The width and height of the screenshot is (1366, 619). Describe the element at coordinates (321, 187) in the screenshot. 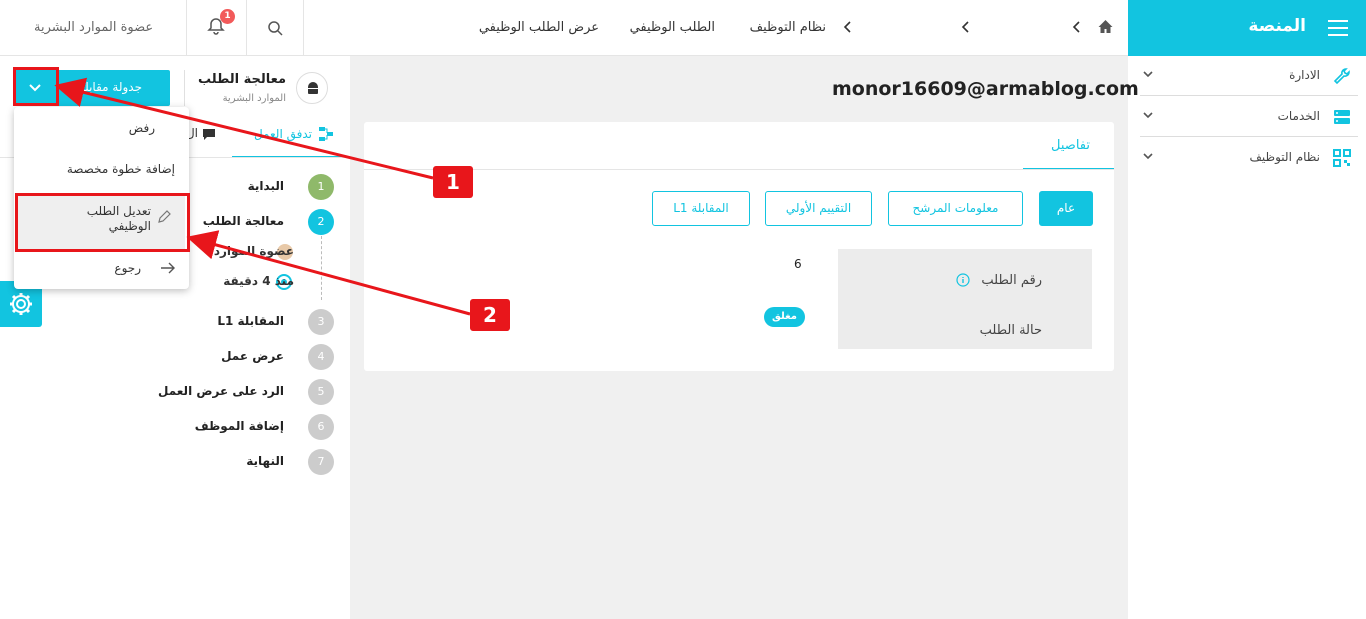

I see `step-number: 1` at that location.